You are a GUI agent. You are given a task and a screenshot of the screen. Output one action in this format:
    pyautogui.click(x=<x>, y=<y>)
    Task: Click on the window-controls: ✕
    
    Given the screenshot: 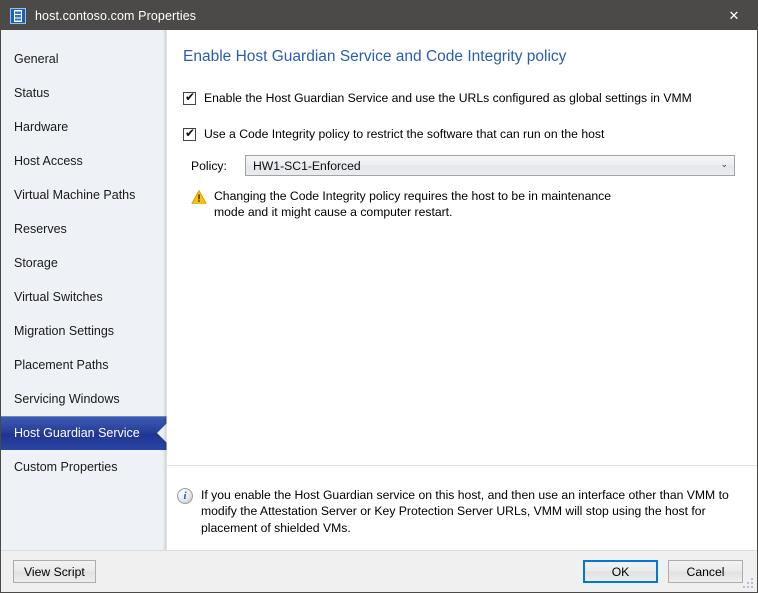 What is the action you would take?
    pyautogui.click(x=734, y=15)
    